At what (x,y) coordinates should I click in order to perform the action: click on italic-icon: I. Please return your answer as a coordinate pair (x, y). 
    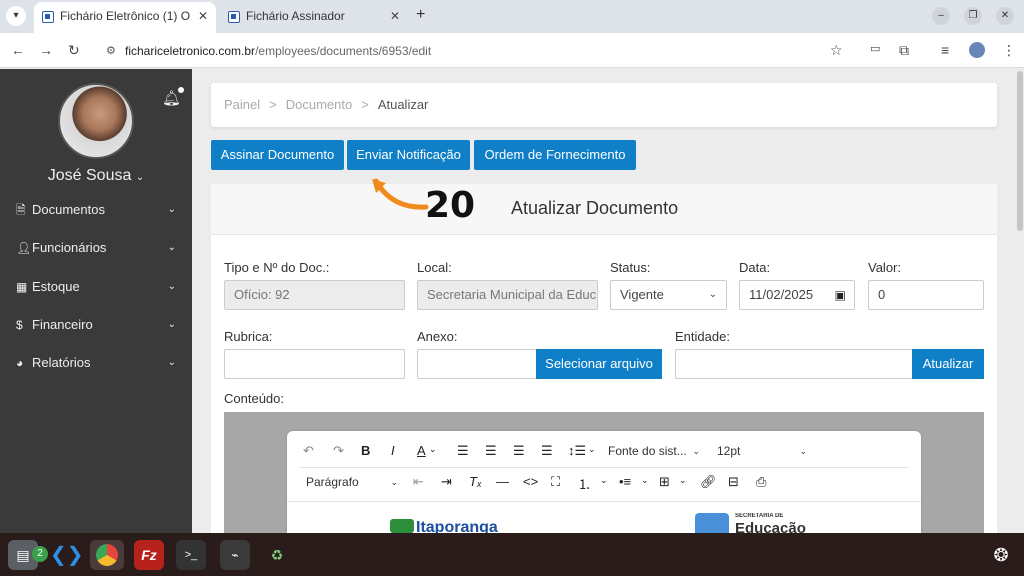
    Looking at the image, I should click on (393, 450).